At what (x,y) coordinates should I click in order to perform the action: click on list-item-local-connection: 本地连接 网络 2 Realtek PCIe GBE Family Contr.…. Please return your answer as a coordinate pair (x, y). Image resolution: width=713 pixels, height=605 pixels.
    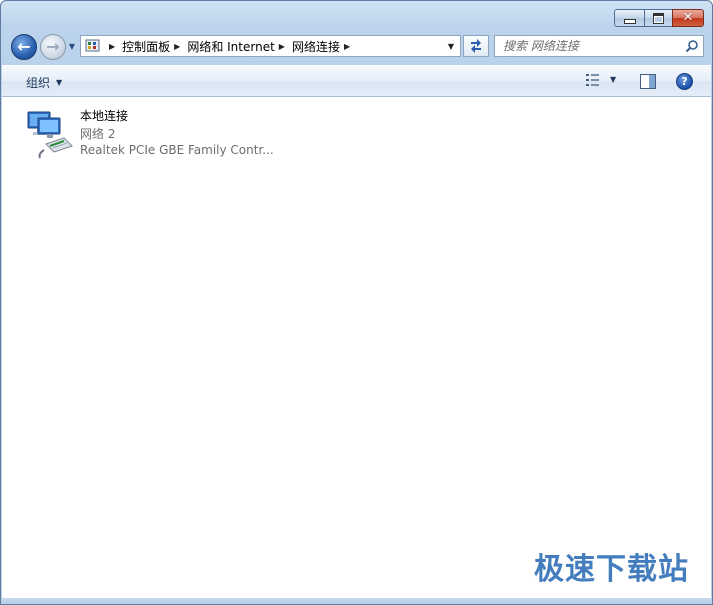
    Looking at the image, I should click on (154, 132).